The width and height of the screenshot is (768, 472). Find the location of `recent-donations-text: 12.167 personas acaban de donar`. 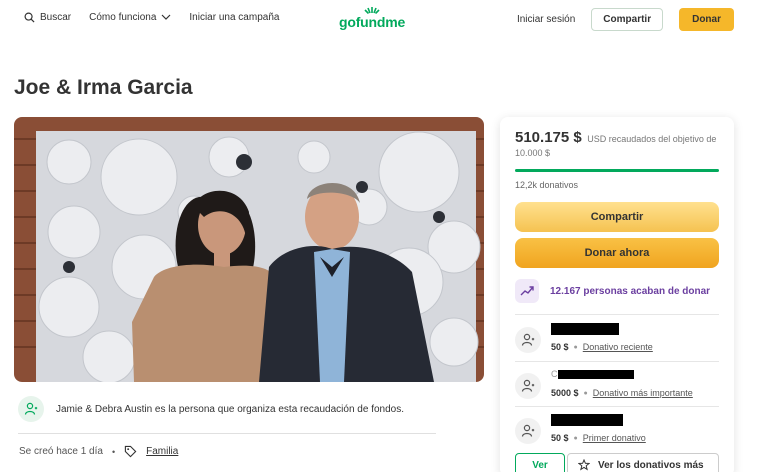

recent-donations-text: 12.167 personas acaban de donar is located at coordinates (630, 291).